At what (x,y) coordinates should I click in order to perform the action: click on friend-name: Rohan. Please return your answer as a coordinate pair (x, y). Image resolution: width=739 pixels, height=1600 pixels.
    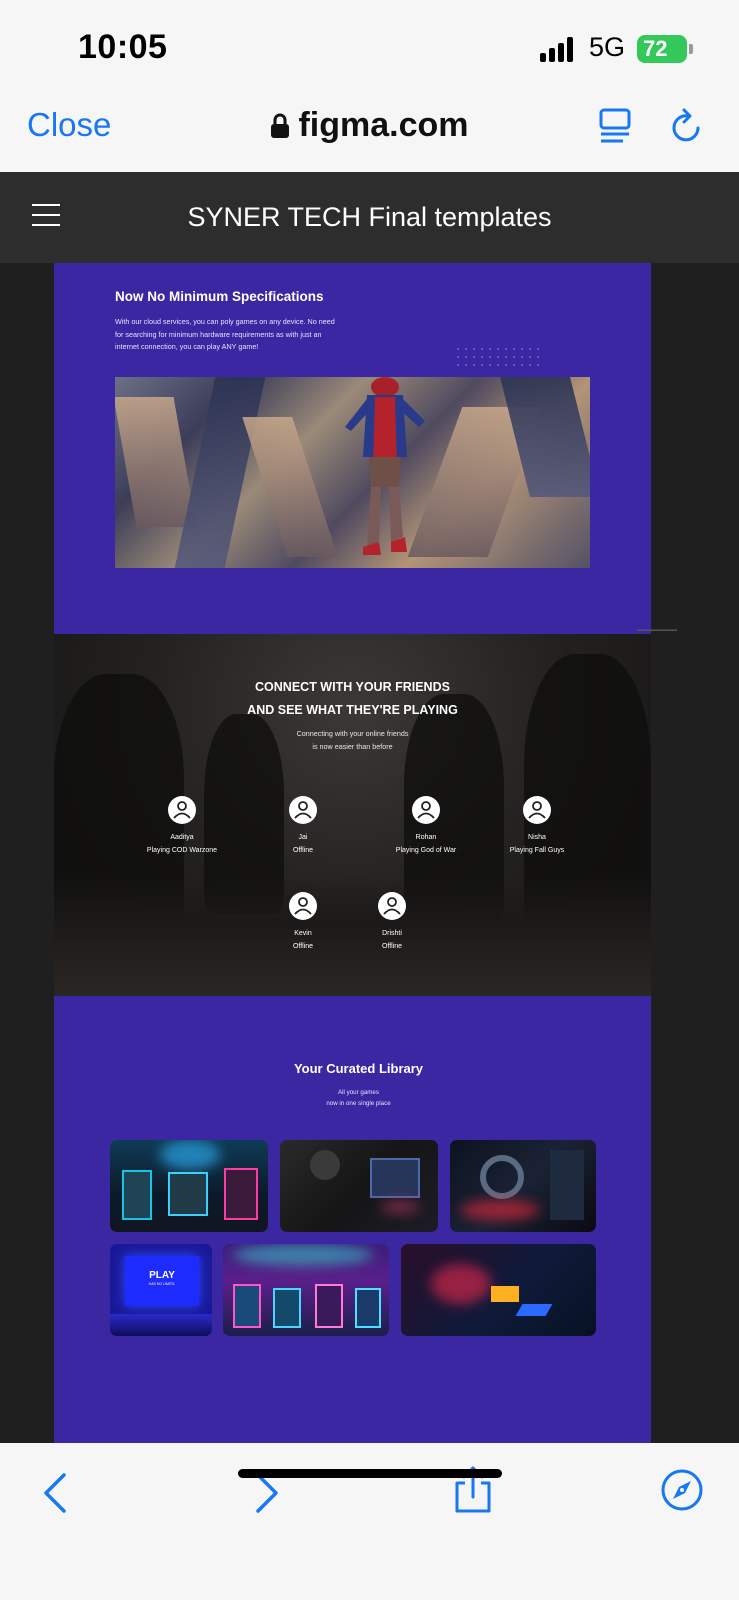
    Looking at the image, I should click on (426, 837).